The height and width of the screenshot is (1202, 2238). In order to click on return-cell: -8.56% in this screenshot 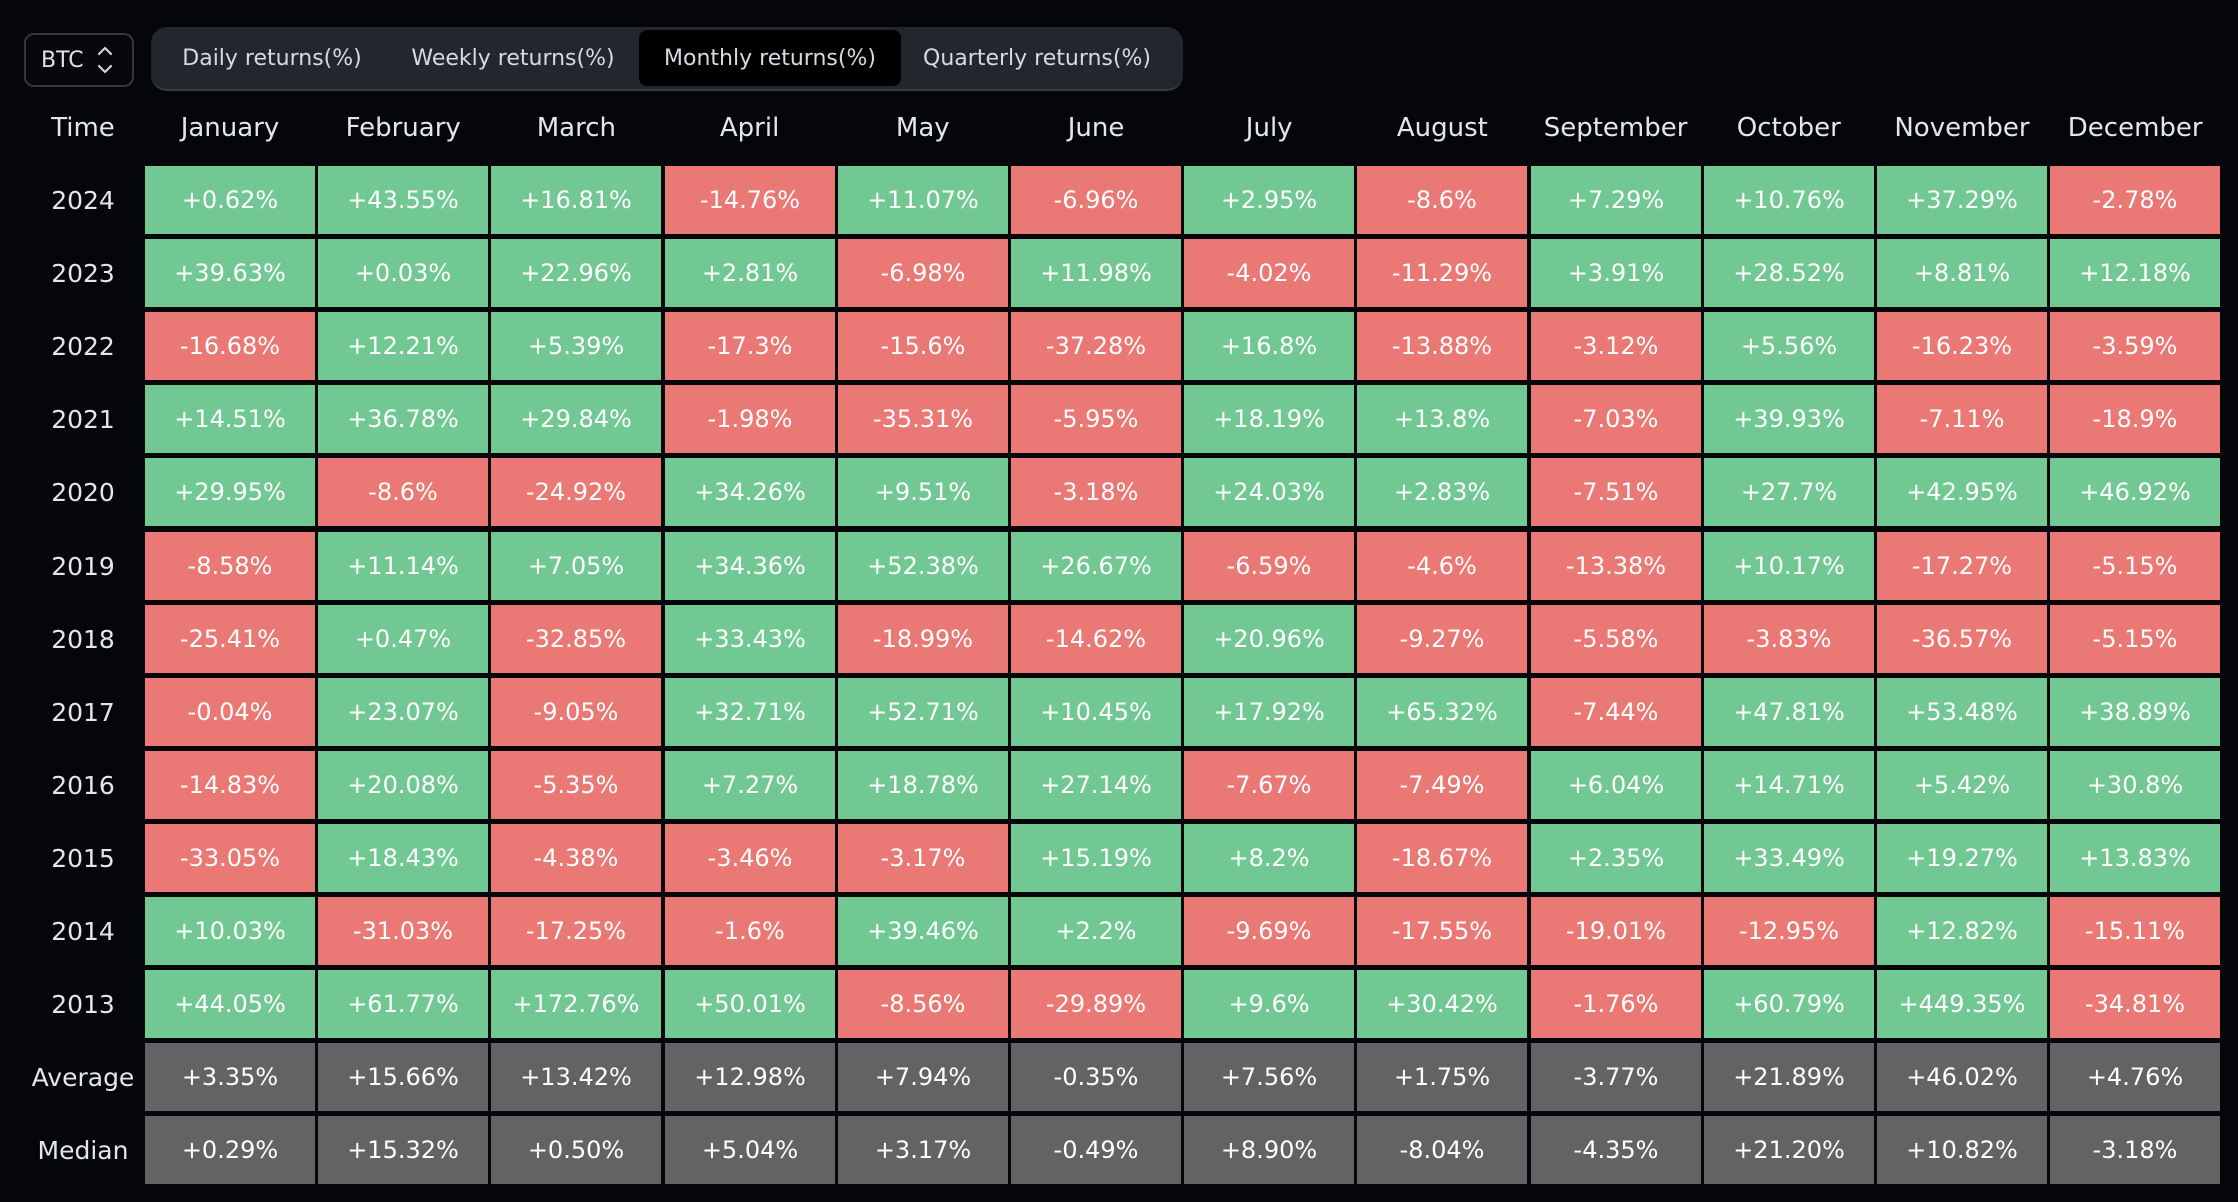, I will do `click(923, 1004)`.